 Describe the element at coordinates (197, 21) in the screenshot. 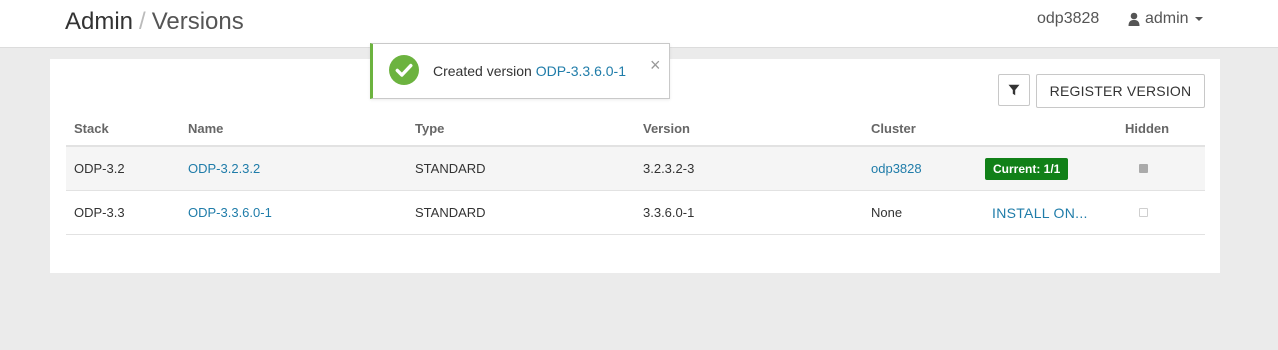

I see `page-title: Versions` at that location.